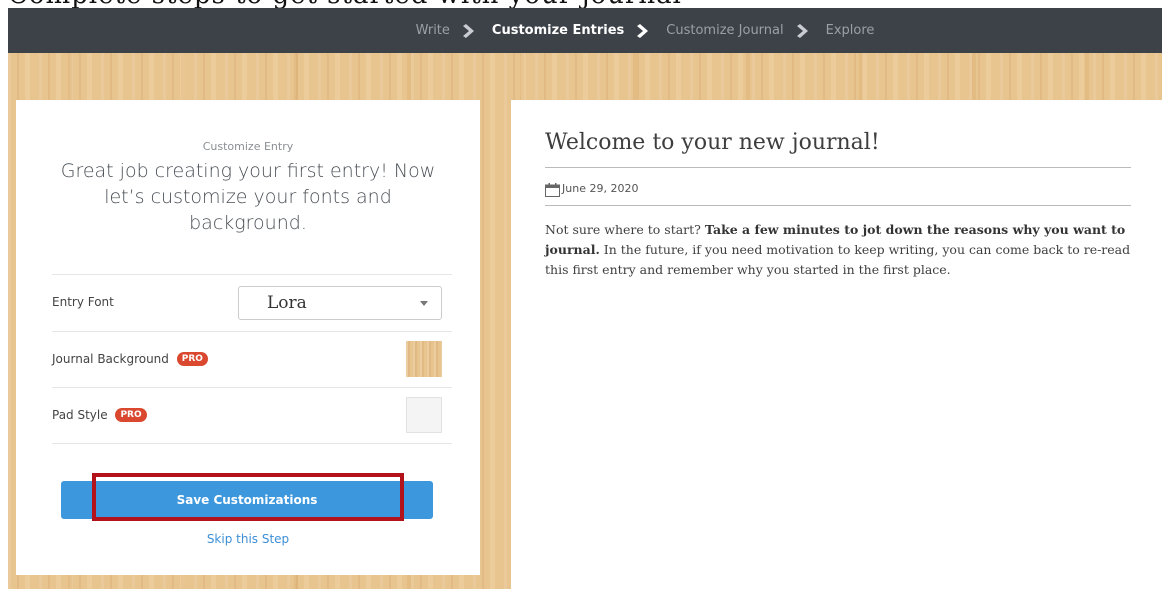  Describe the element at coordinates (83, 302) in the screenshot. I see `entry-font-label: Entry Font` at that location.